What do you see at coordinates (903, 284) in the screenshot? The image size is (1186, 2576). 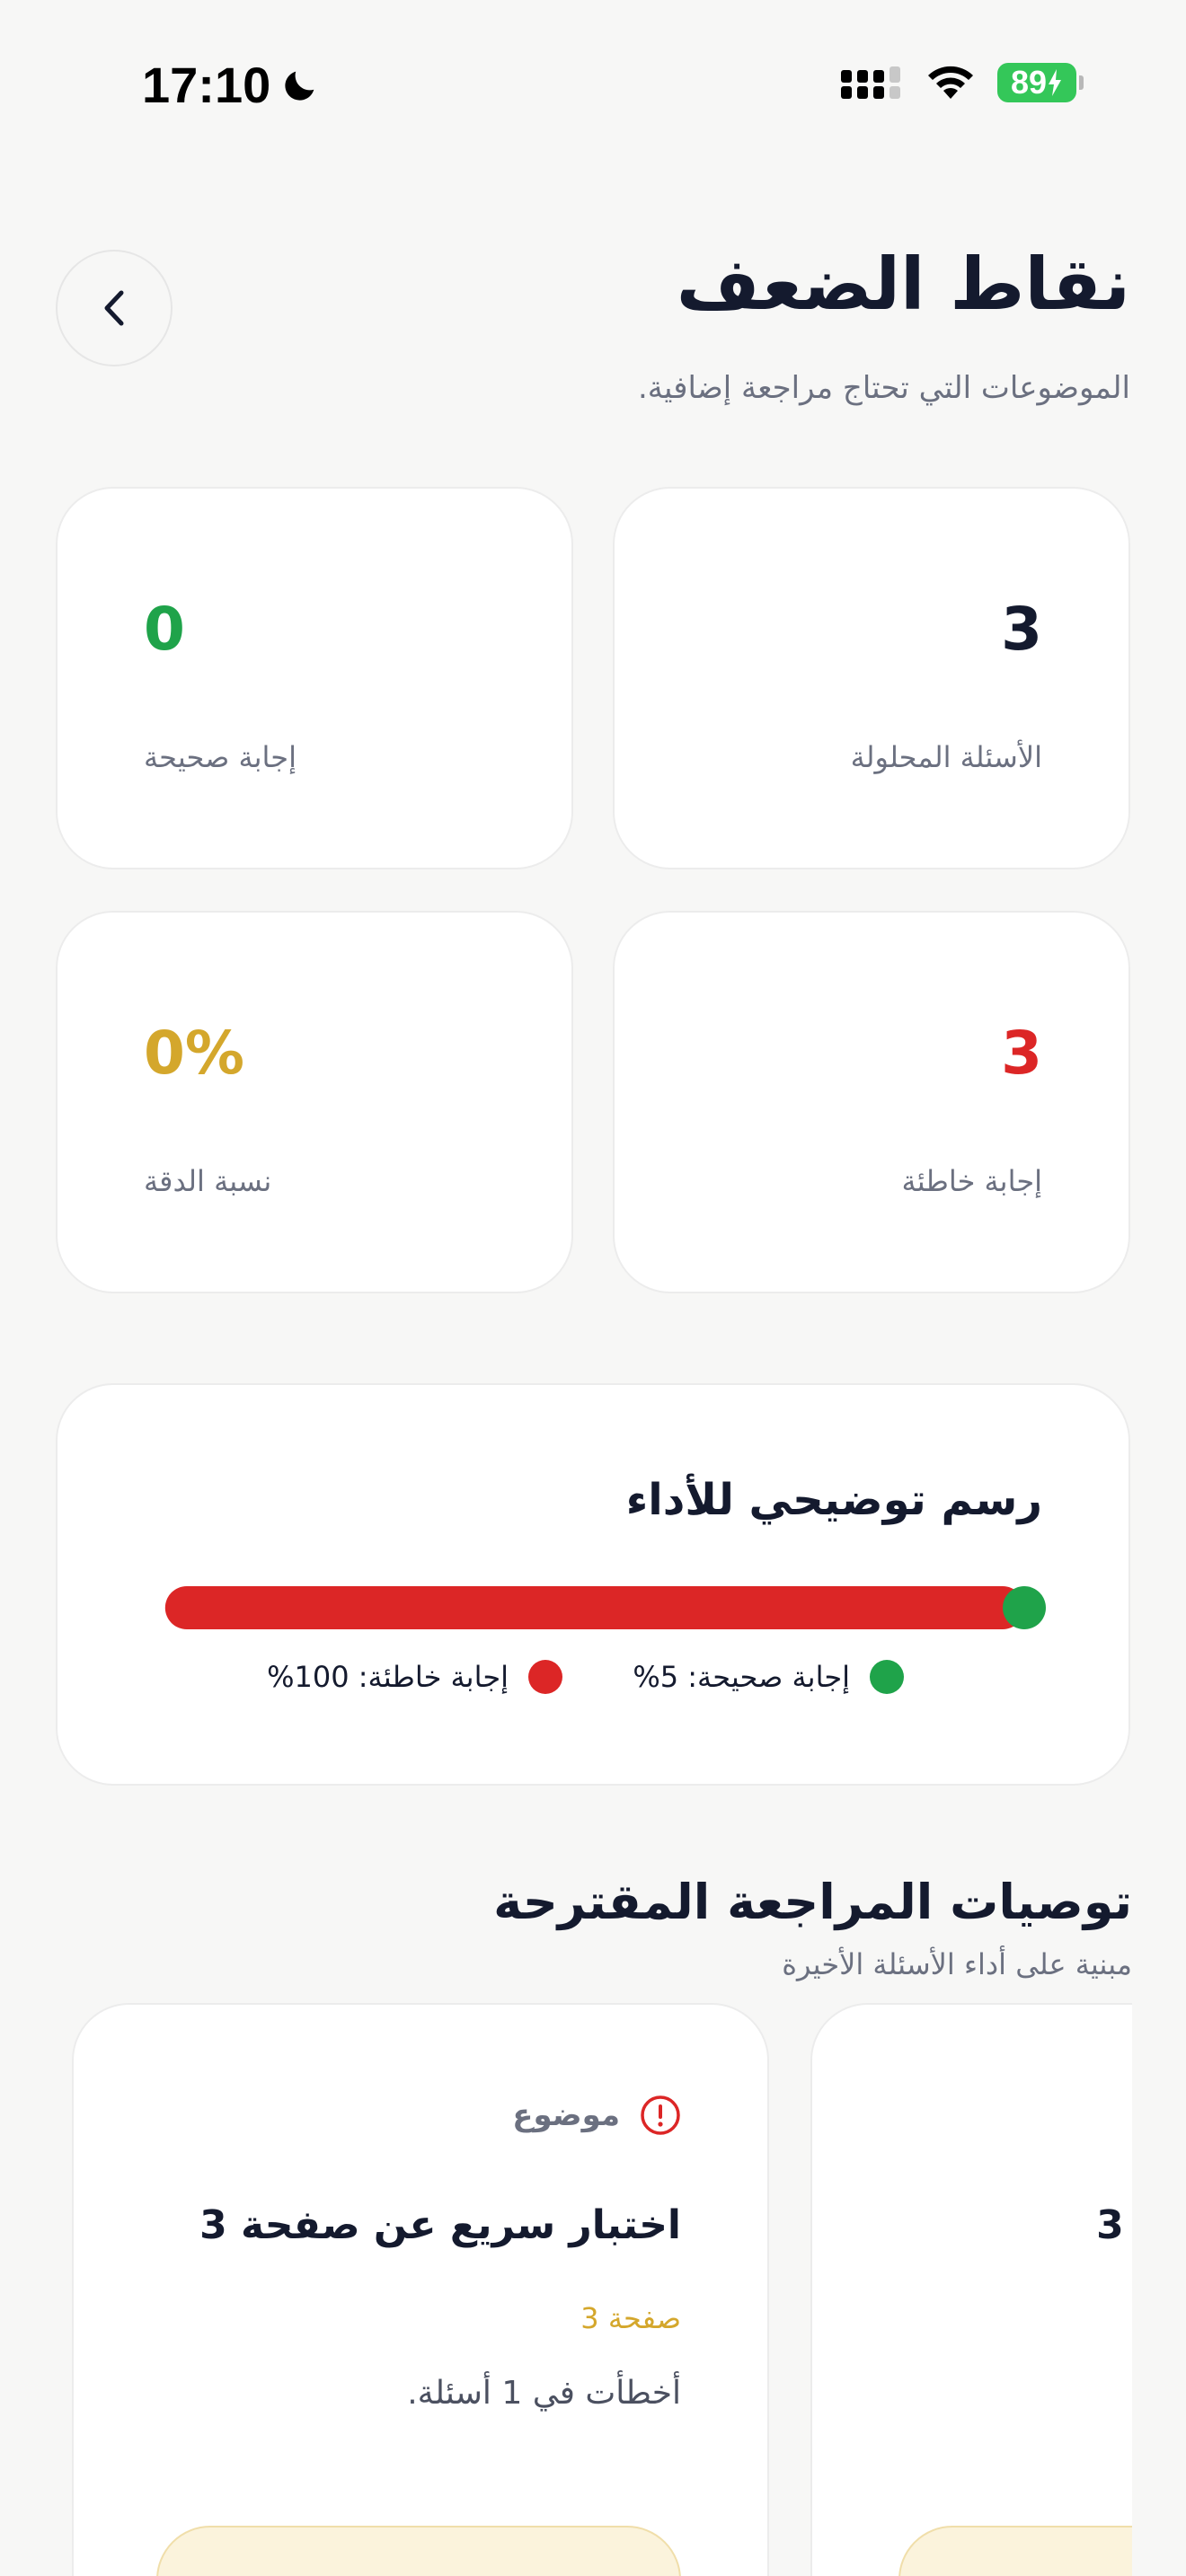 I see `page-title: نقاط الضعف` at bounding box center [903, 284].